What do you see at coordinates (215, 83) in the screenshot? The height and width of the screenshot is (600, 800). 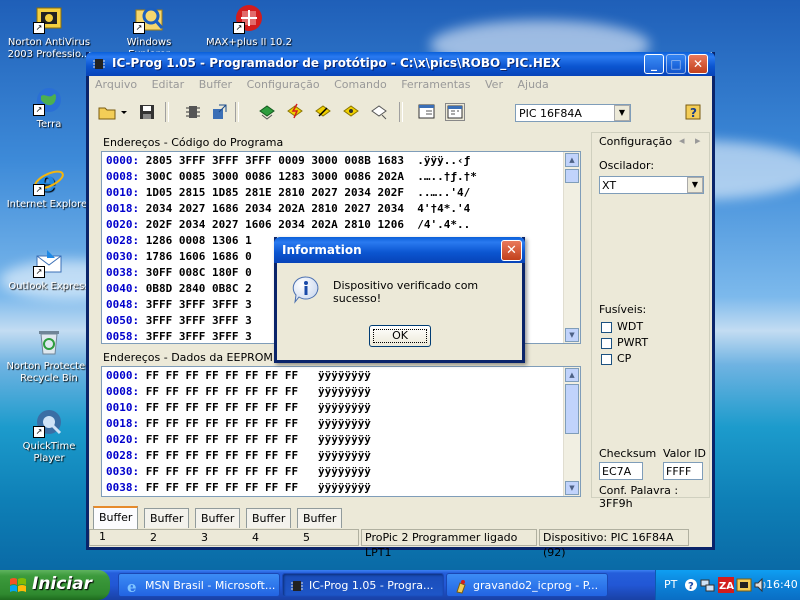 I see `menu-buffer: Buffer` at bounding box center [215, 83].